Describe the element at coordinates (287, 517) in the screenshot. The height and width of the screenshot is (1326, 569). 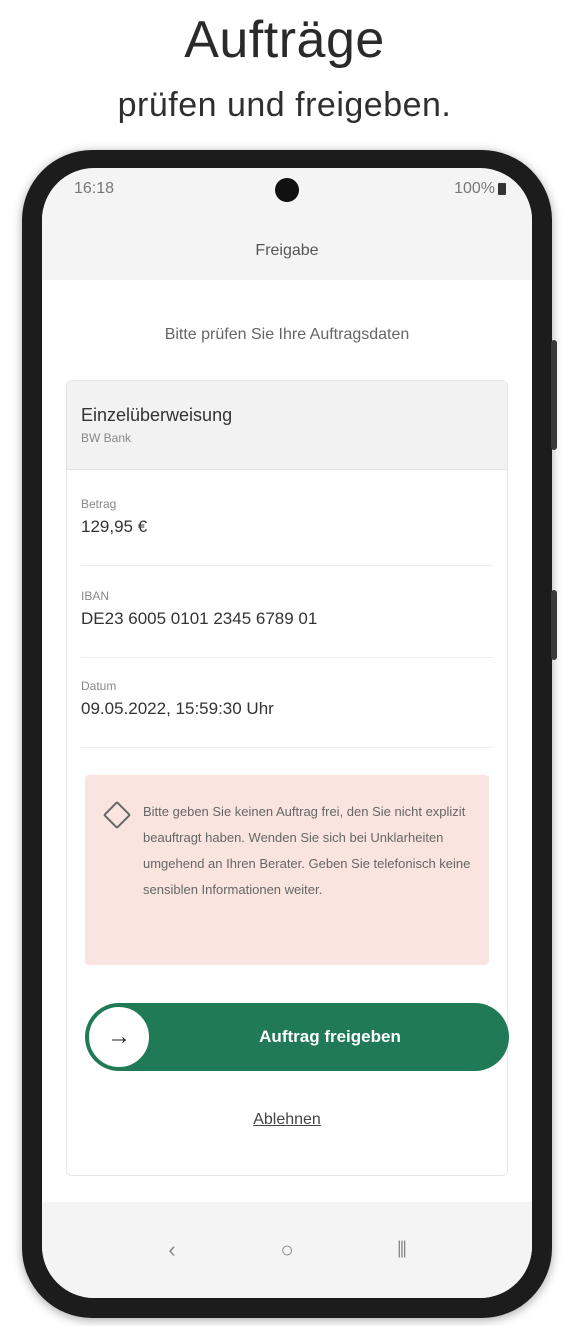
I see `amount-field: Betrag 129,95 €` at that location.